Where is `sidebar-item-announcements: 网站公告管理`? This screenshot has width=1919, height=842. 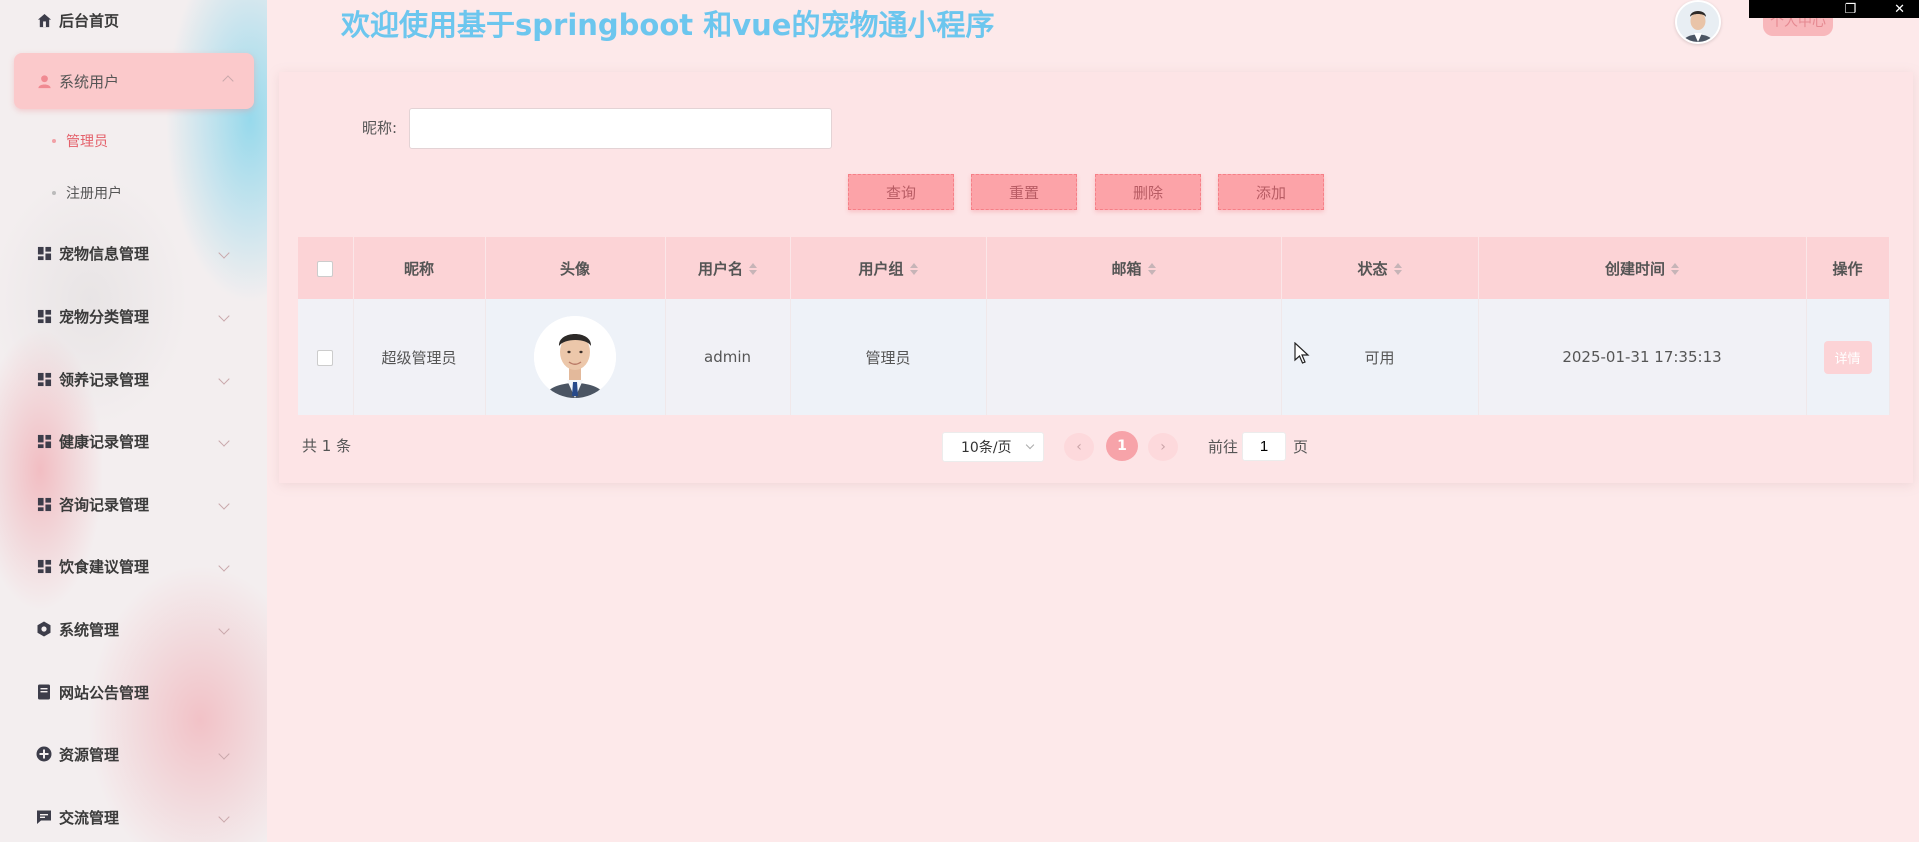
sidebar-item-announcements: 网站公告管理 is located at coordinates (133, 692).